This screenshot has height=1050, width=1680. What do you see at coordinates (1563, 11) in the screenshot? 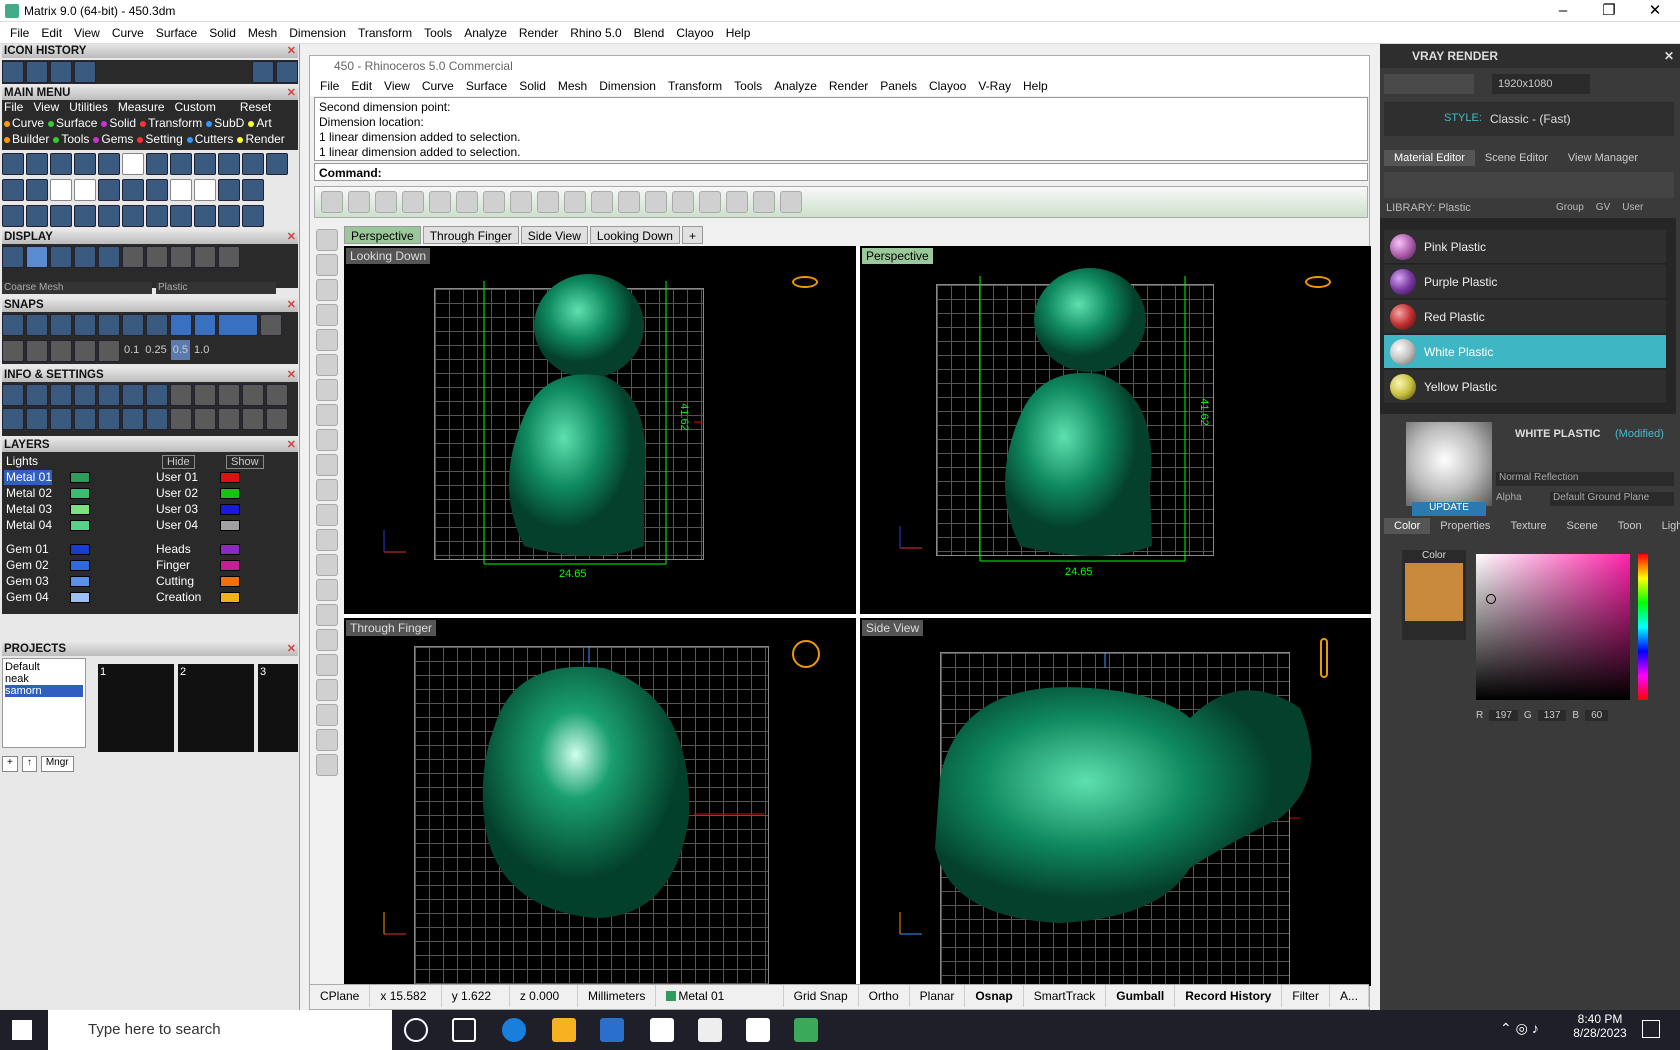
I see `minimize-button: –` at bounding box center [1563, 11].